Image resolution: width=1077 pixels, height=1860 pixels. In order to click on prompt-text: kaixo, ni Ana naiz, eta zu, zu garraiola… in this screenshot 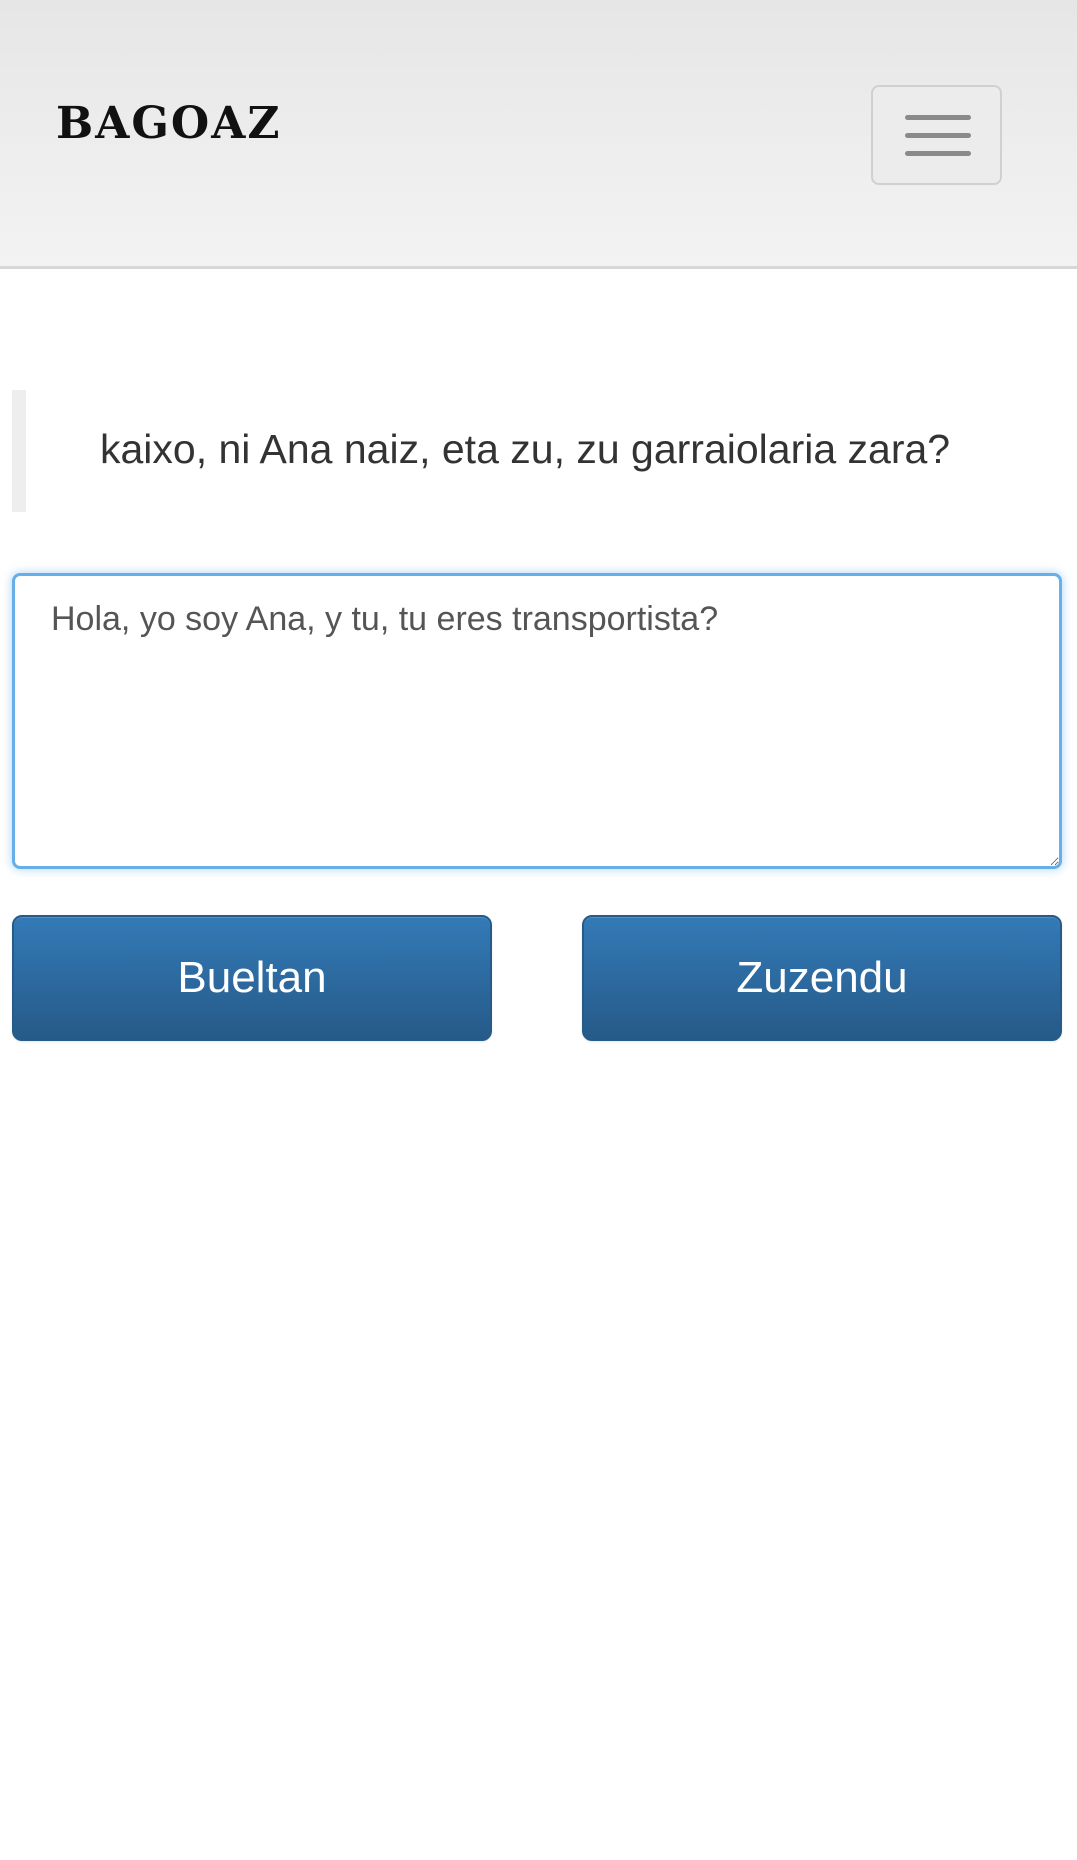, I will do `click(525, 449)`.